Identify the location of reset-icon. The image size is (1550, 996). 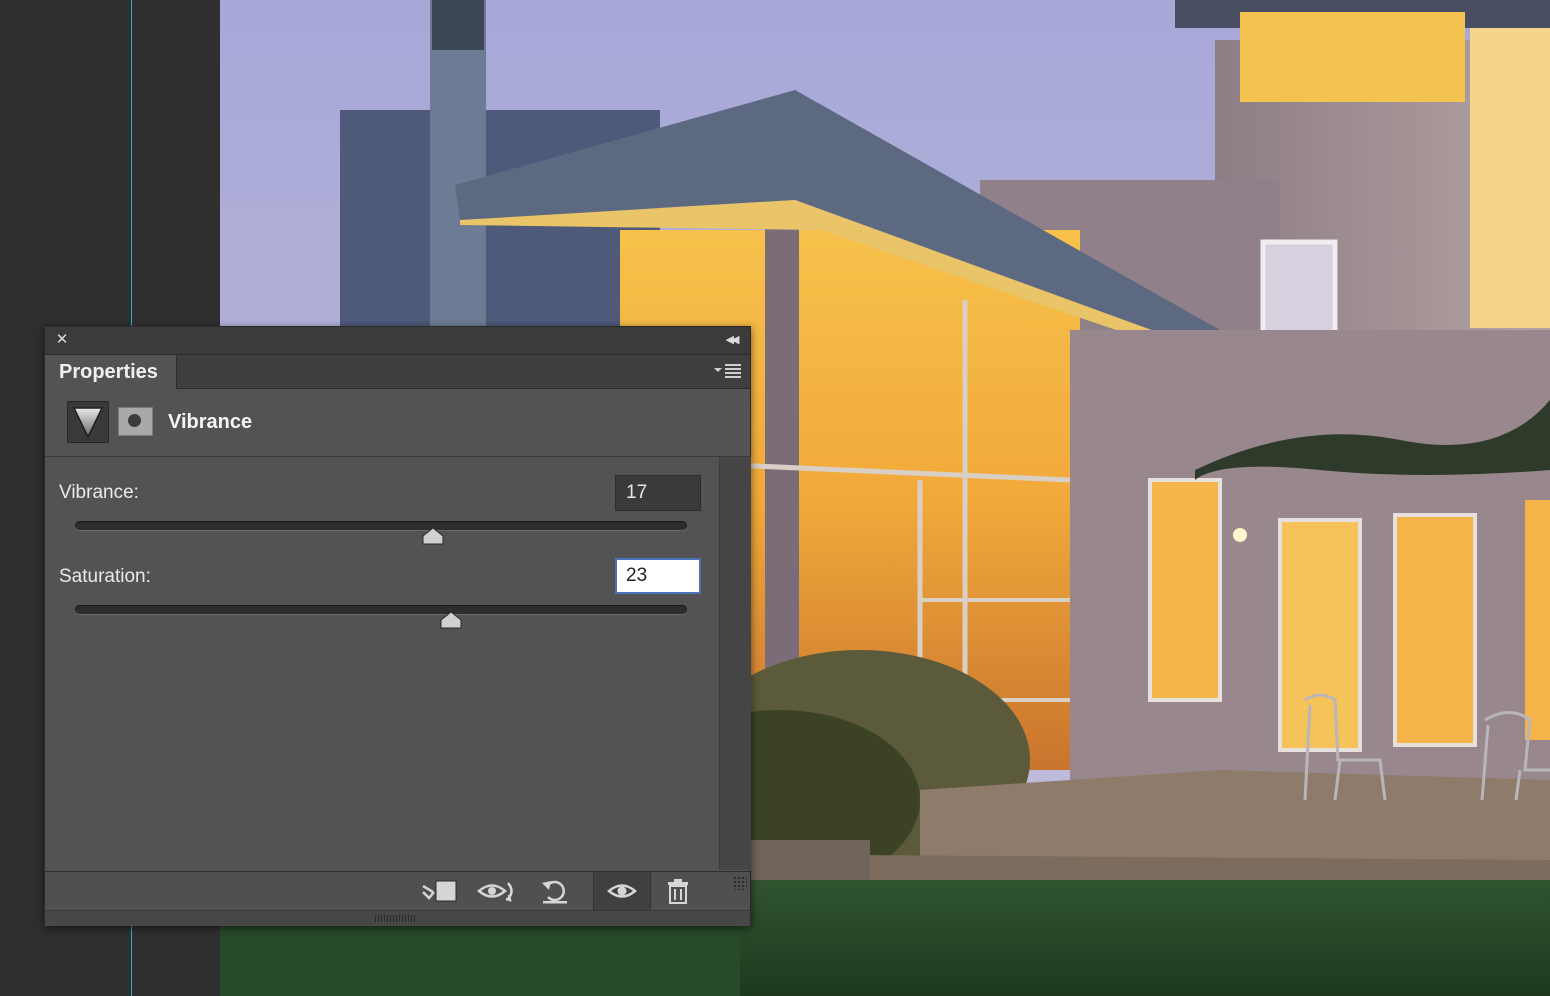
(554, 892).